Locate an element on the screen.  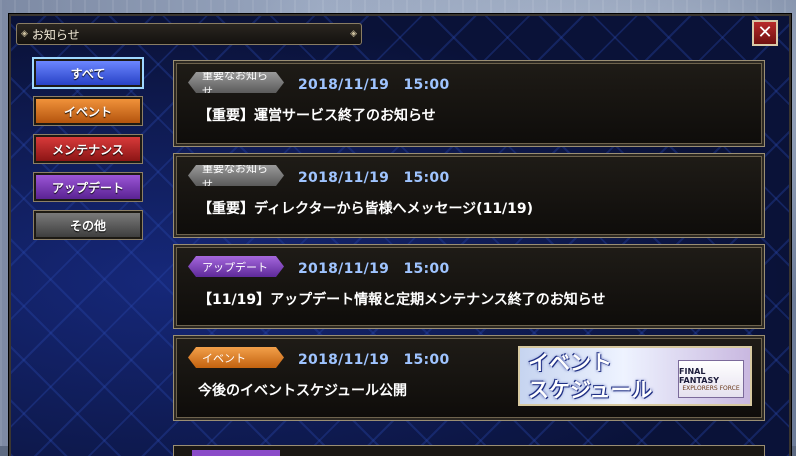
category-event-button: イベント is located at coordinates (88, 111).